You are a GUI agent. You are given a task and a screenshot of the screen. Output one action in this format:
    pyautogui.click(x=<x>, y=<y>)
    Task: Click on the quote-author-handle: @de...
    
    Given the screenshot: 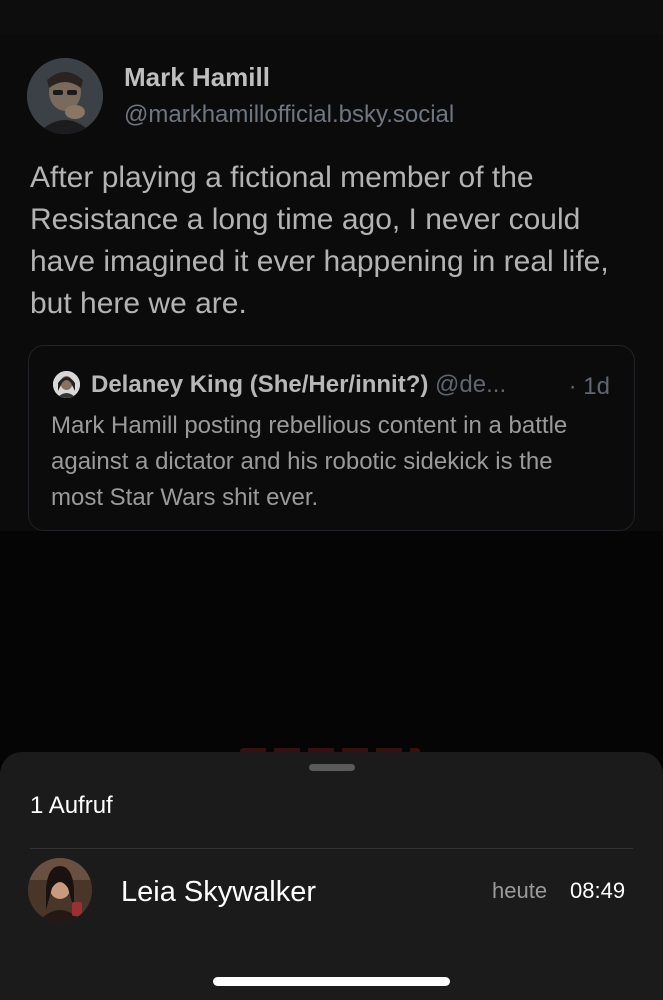 What is the action you would take?
    pyautogui.click(x=471, y=384)
    